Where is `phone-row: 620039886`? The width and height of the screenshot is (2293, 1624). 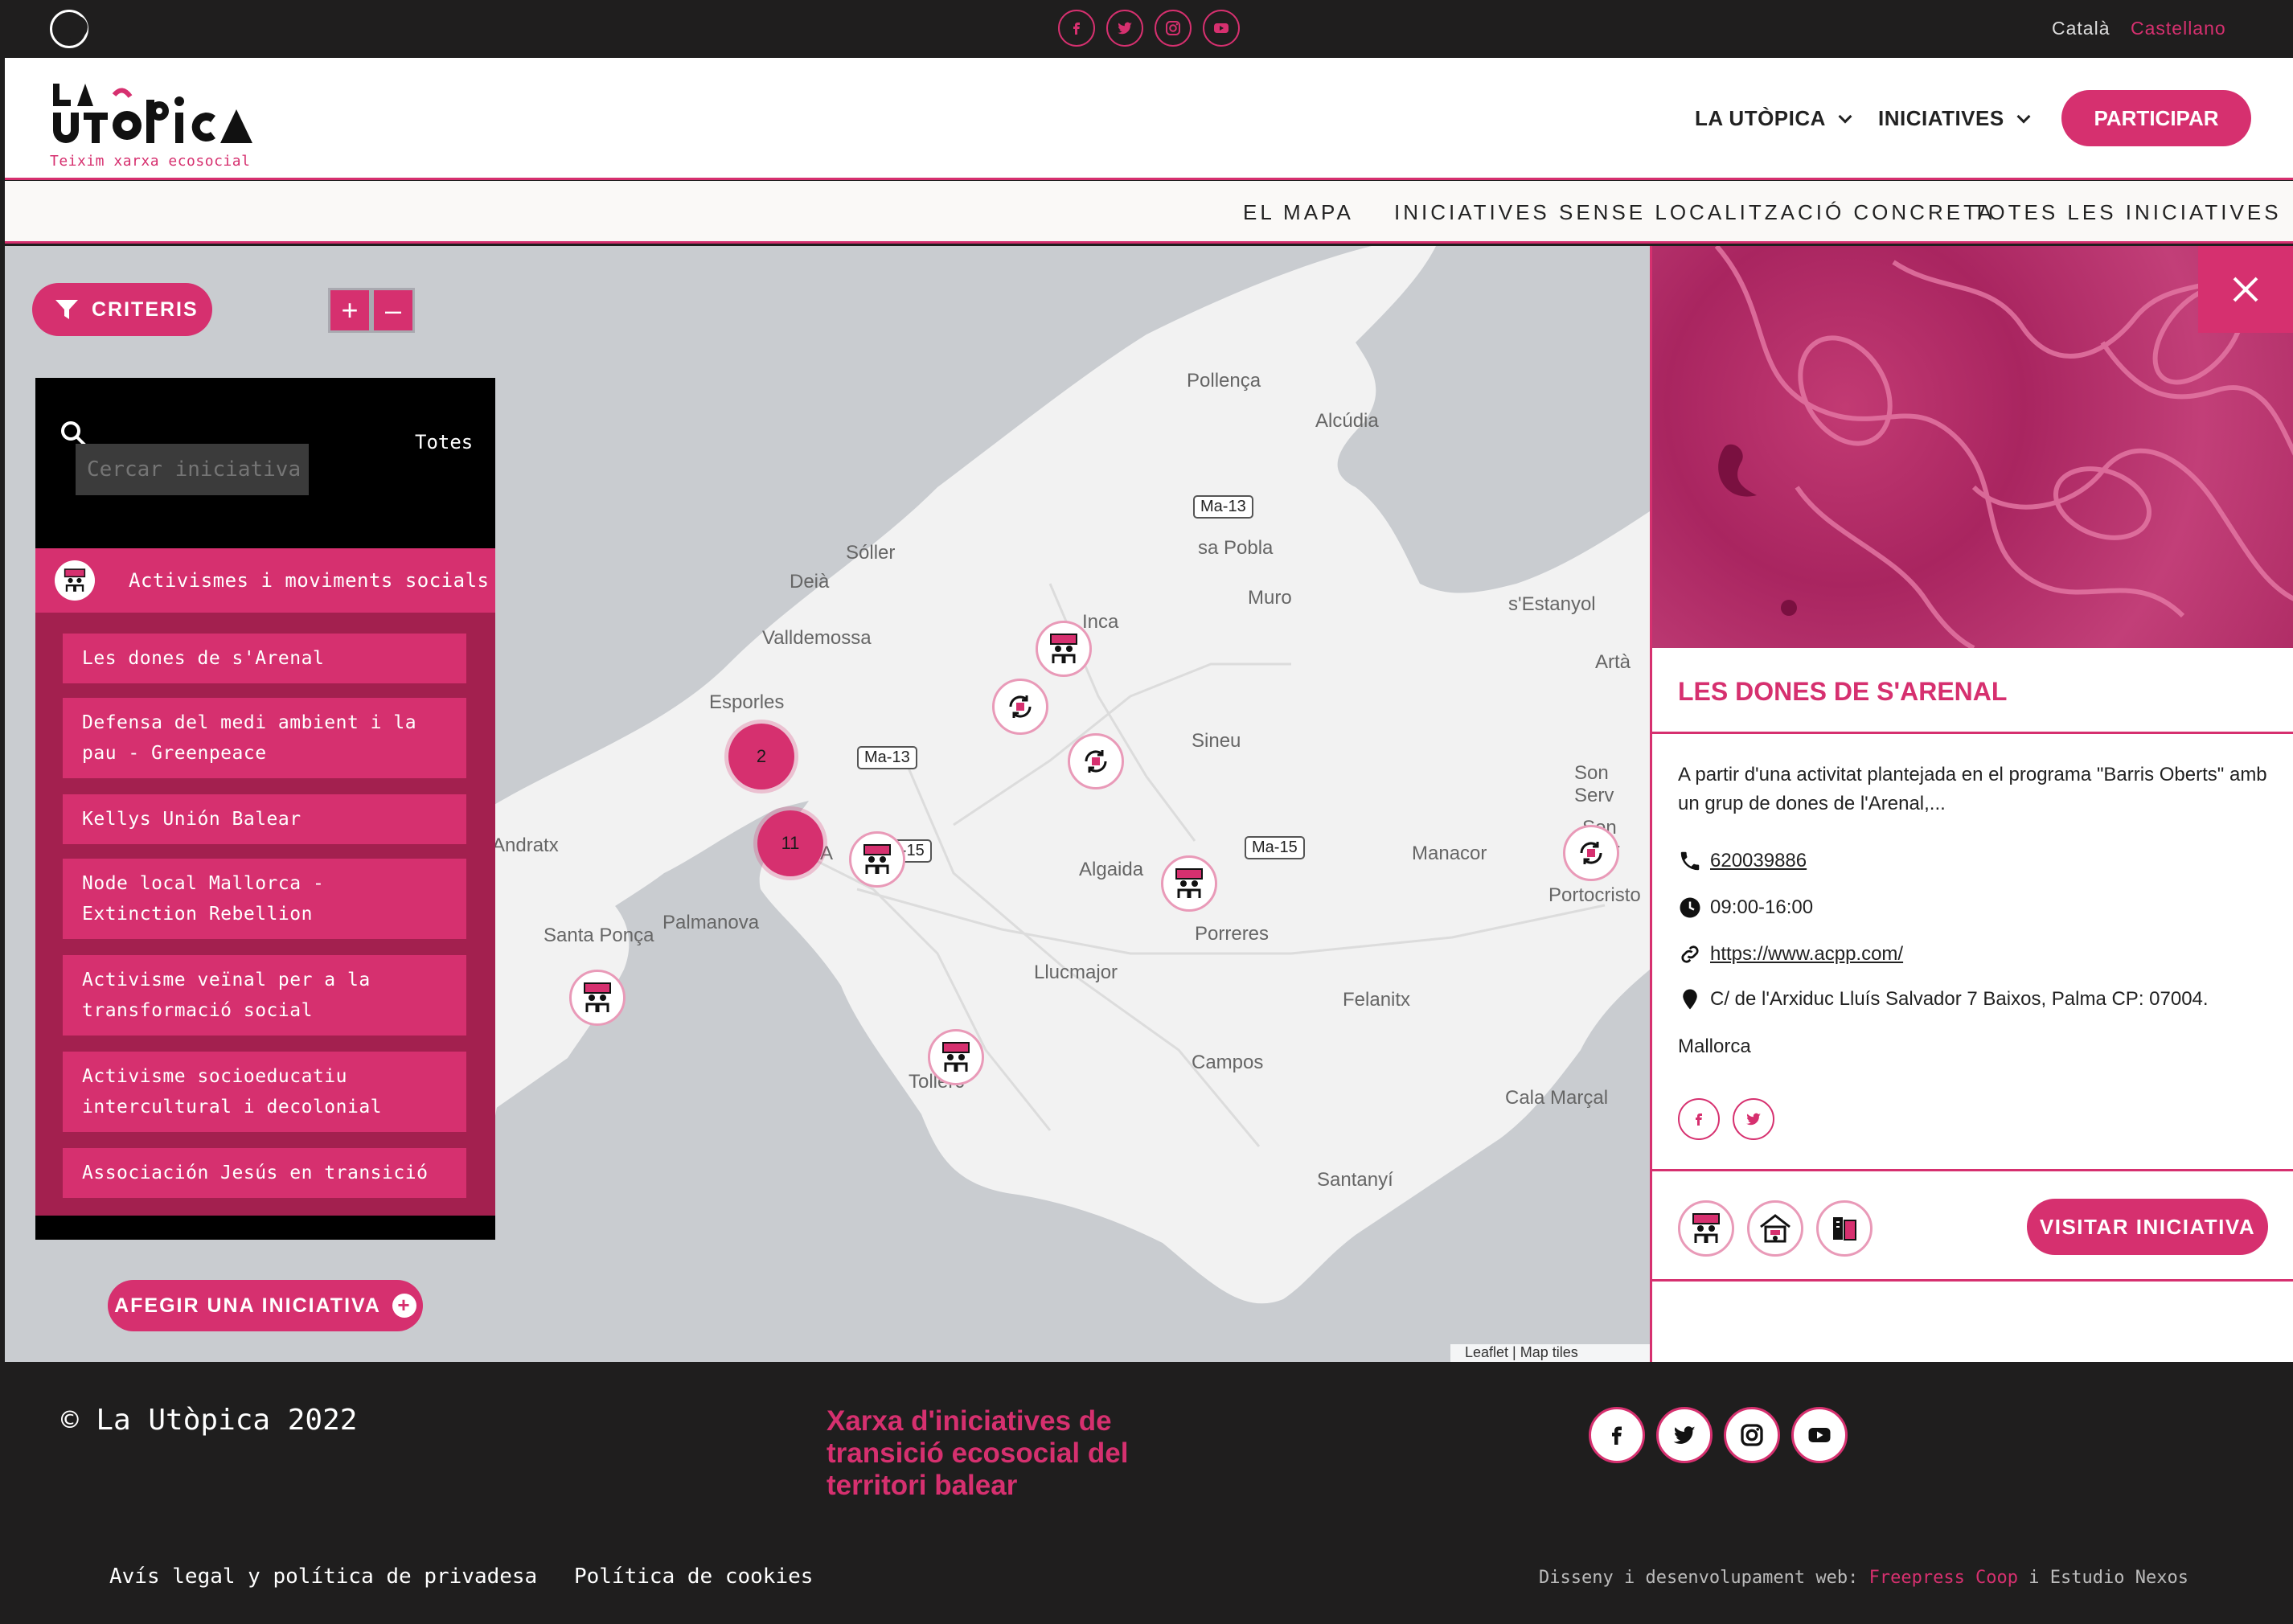 phone-row: 620039886 is located at coordinates (1742, 861).